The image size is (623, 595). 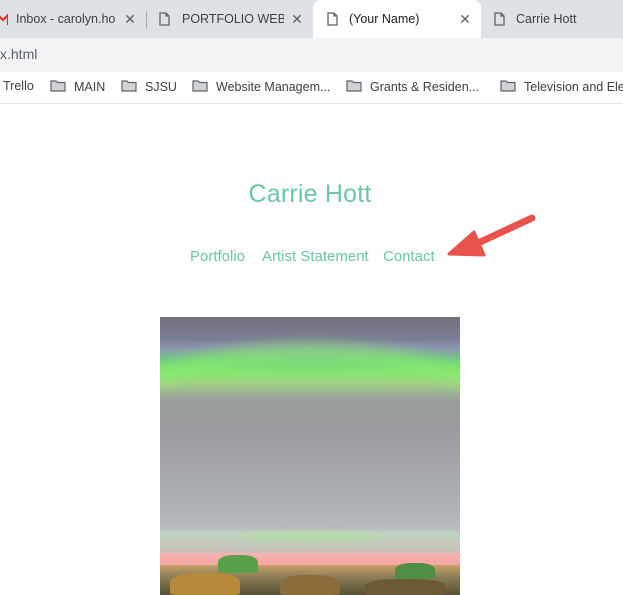 What do you see at coordinates (546, 19) in the screenshot?
I see `tab-title: Carrie Hott` at bounding box center [546, 19].